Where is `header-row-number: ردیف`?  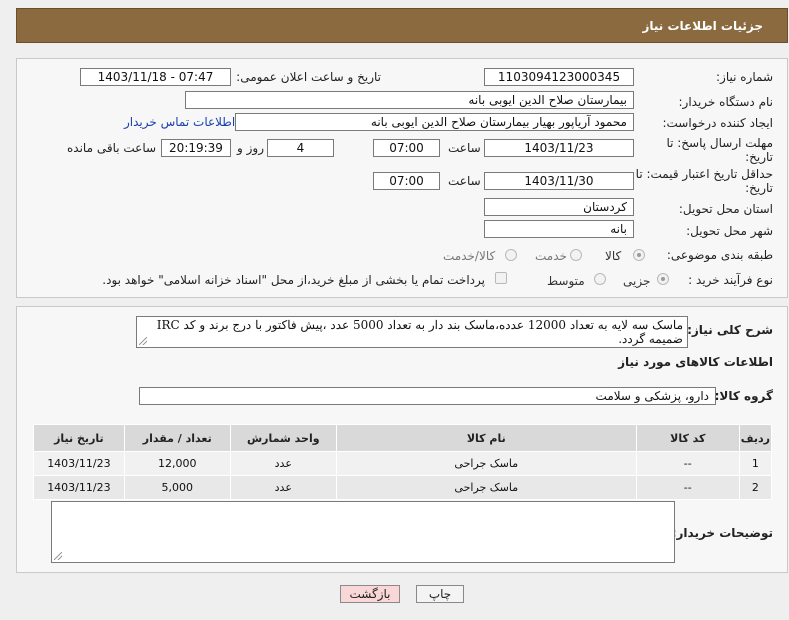
header-row-number: ردیف is located at coordinates (755, 438).